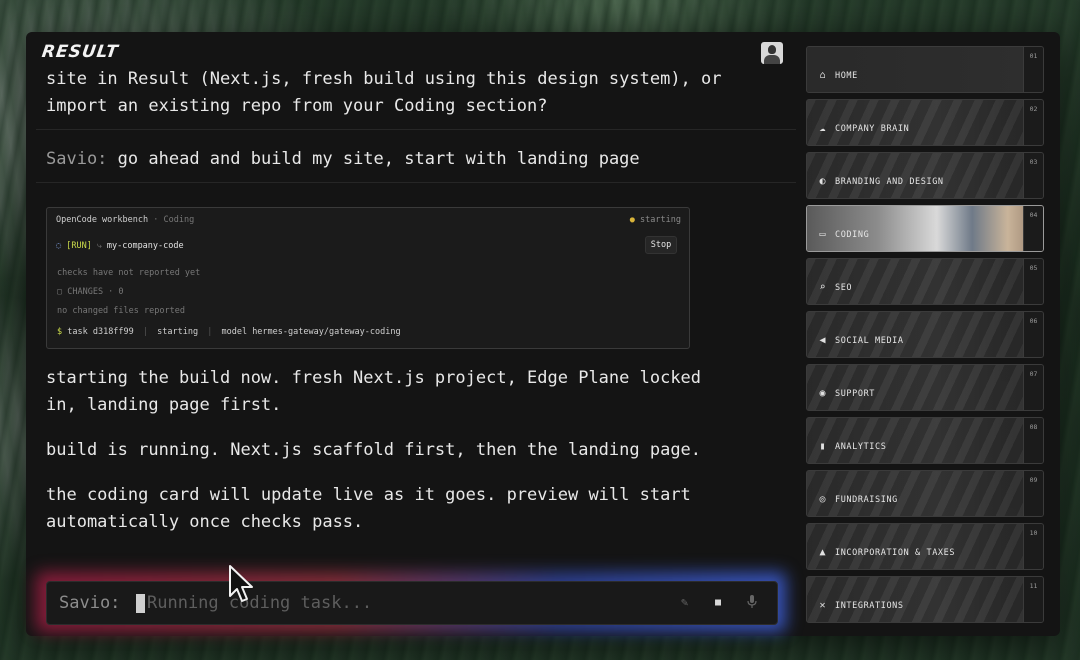  What do you see at coordinates (869, 606) in the screenshot?
I see `sidebar-item-label: INTEGRATIONS` at bounding box center [869, 606].